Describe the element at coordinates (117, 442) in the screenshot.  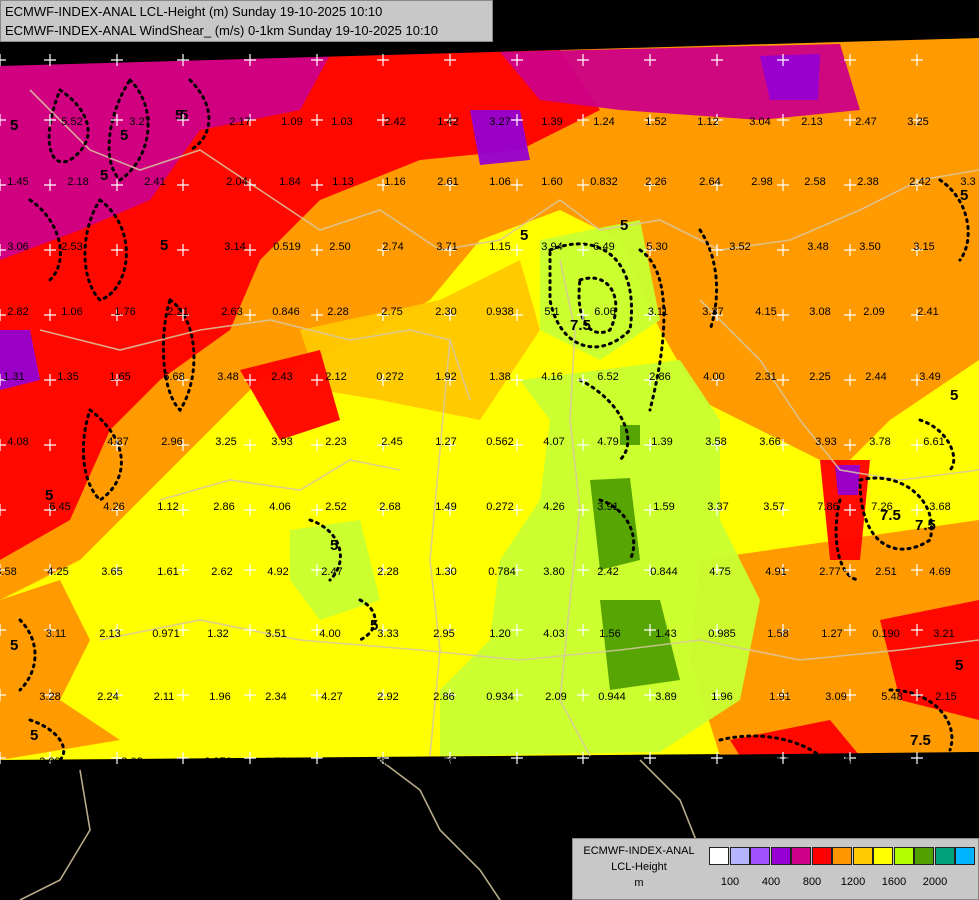
I see `windshear-value: 4.37` at that location.